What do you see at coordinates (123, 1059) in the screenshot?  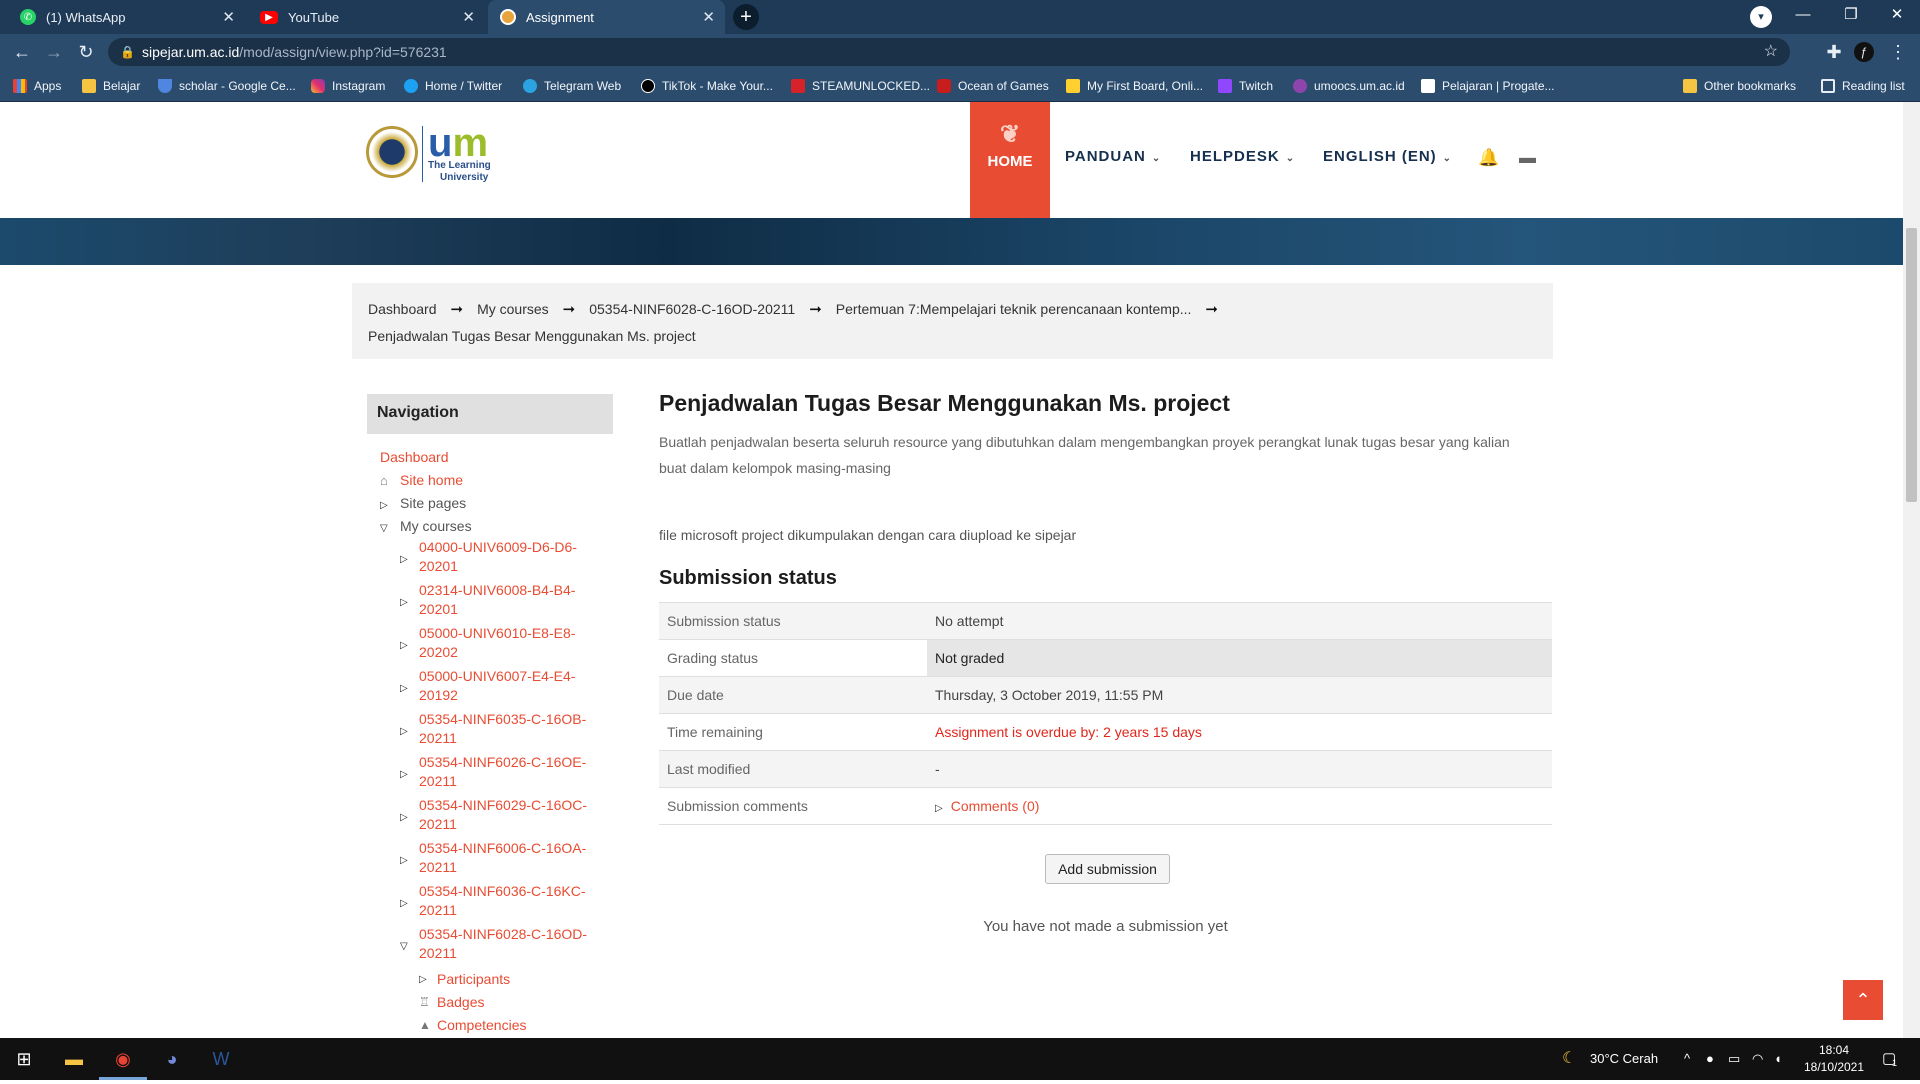 I see `chrome-icon: ◉` at bounding box center [123, 1059].